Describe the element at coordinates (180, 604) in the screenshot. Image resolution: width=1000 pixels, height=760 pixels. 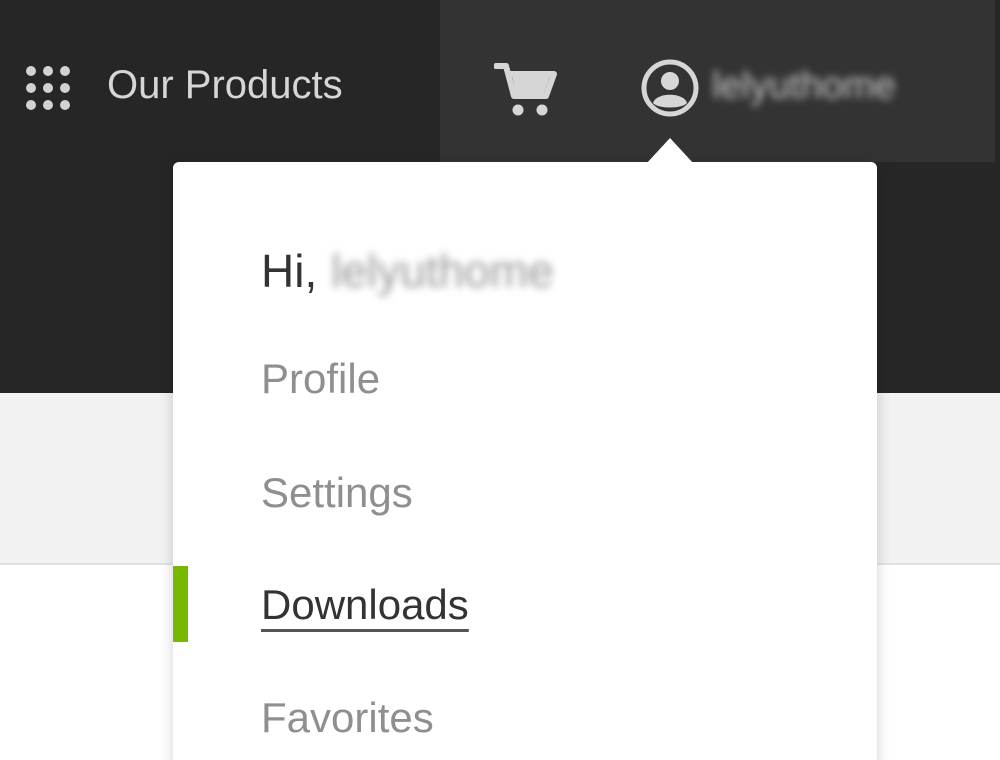
I see `active-indicator` at that location.